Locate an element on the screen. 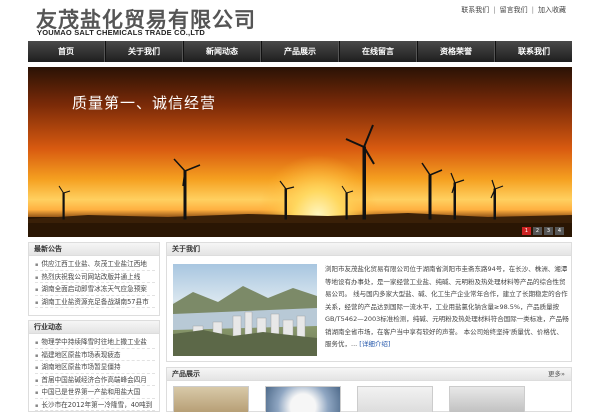 This screenshot has width=600, height=412. main-nav: 首页 关于我们 新闻动态 产品展示 在线留言 资格荣誉 联系我们 is located at coordinates (300, 51).